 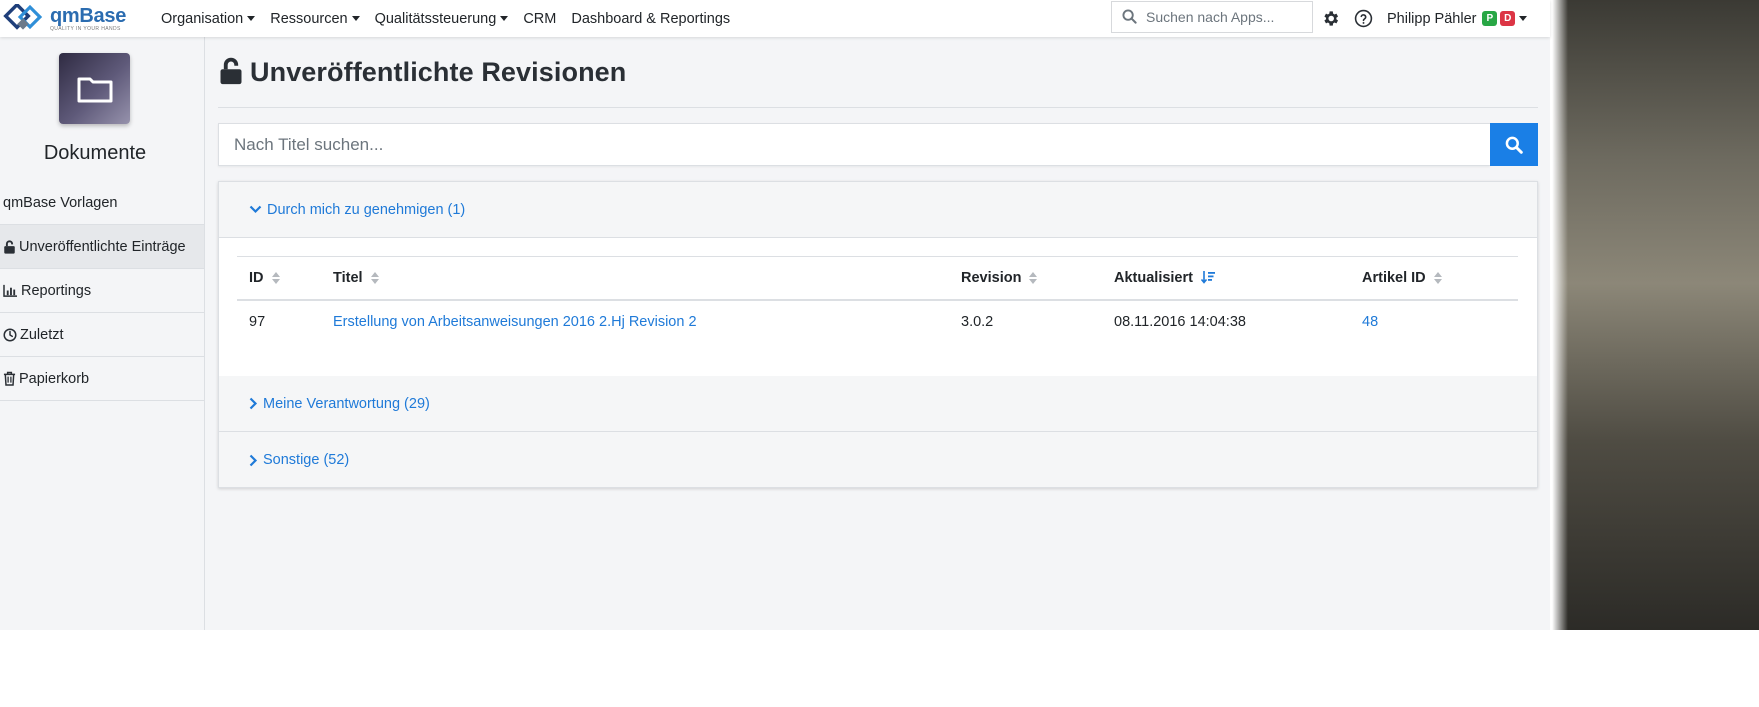 I want to click on navbar-right: Philipp Pähler P D, so click(x=1319, y=18).